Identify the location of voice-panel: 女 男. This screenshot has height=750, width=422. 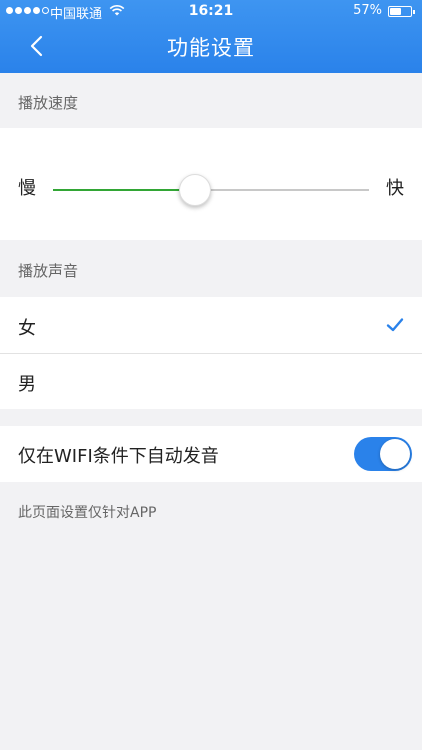
(211, 353).